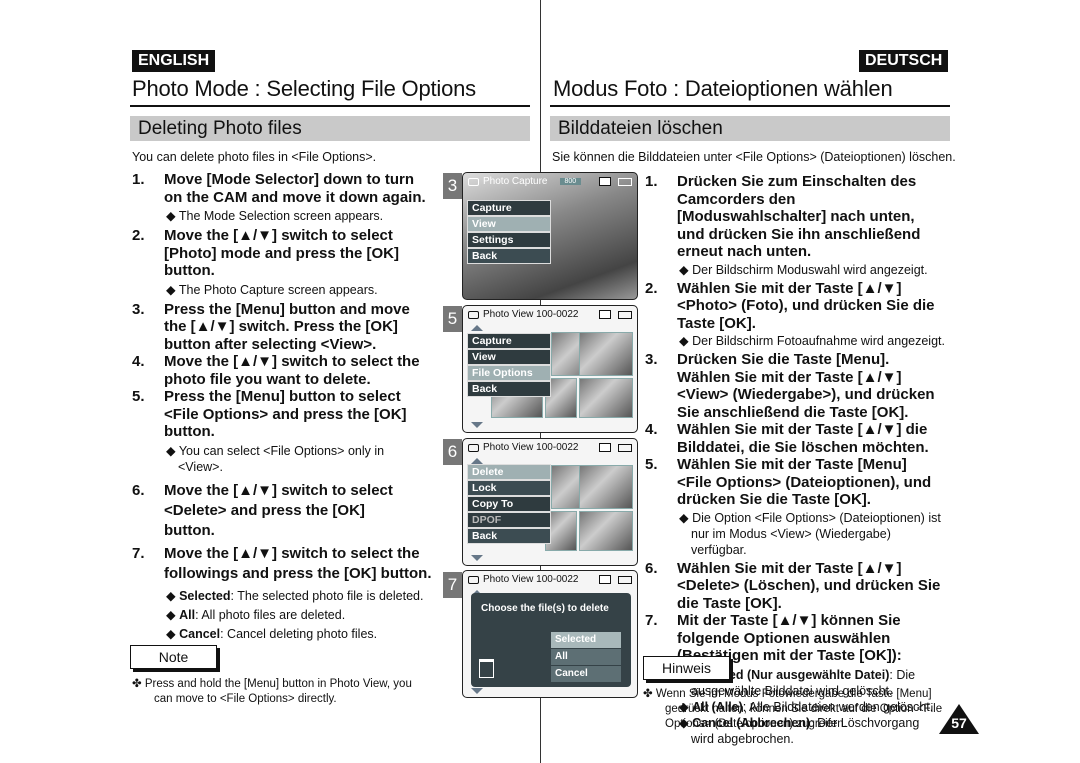 The image size is (1080, 763). Describe the element at coordinates (272, 289) in the screenshot. I see `step-note: ◆ The Photo Capture screen appears.` at that location.